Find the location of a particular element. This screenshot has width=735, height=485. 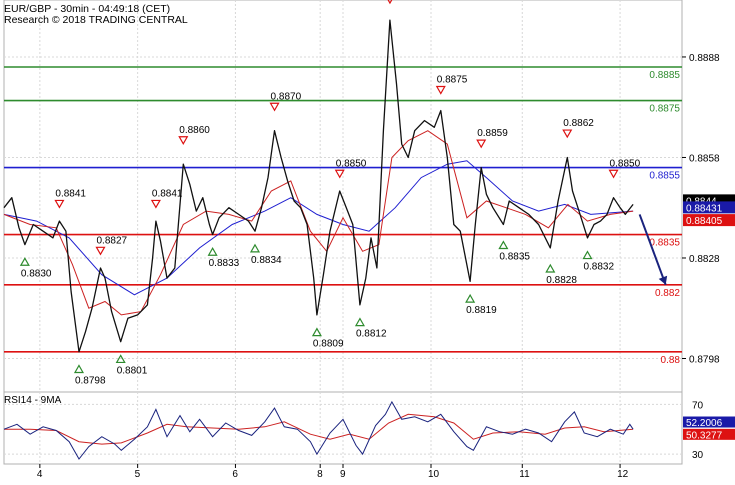

rsi-tick-label: 30 is located at coordinates (698, 455).